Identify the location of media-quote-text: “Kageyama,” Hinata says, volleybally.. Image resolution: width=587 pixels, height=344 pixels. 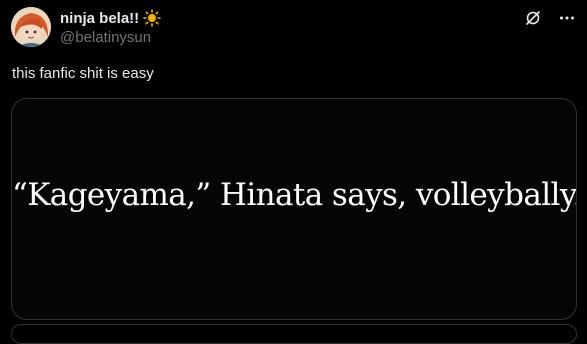
(294, 195).